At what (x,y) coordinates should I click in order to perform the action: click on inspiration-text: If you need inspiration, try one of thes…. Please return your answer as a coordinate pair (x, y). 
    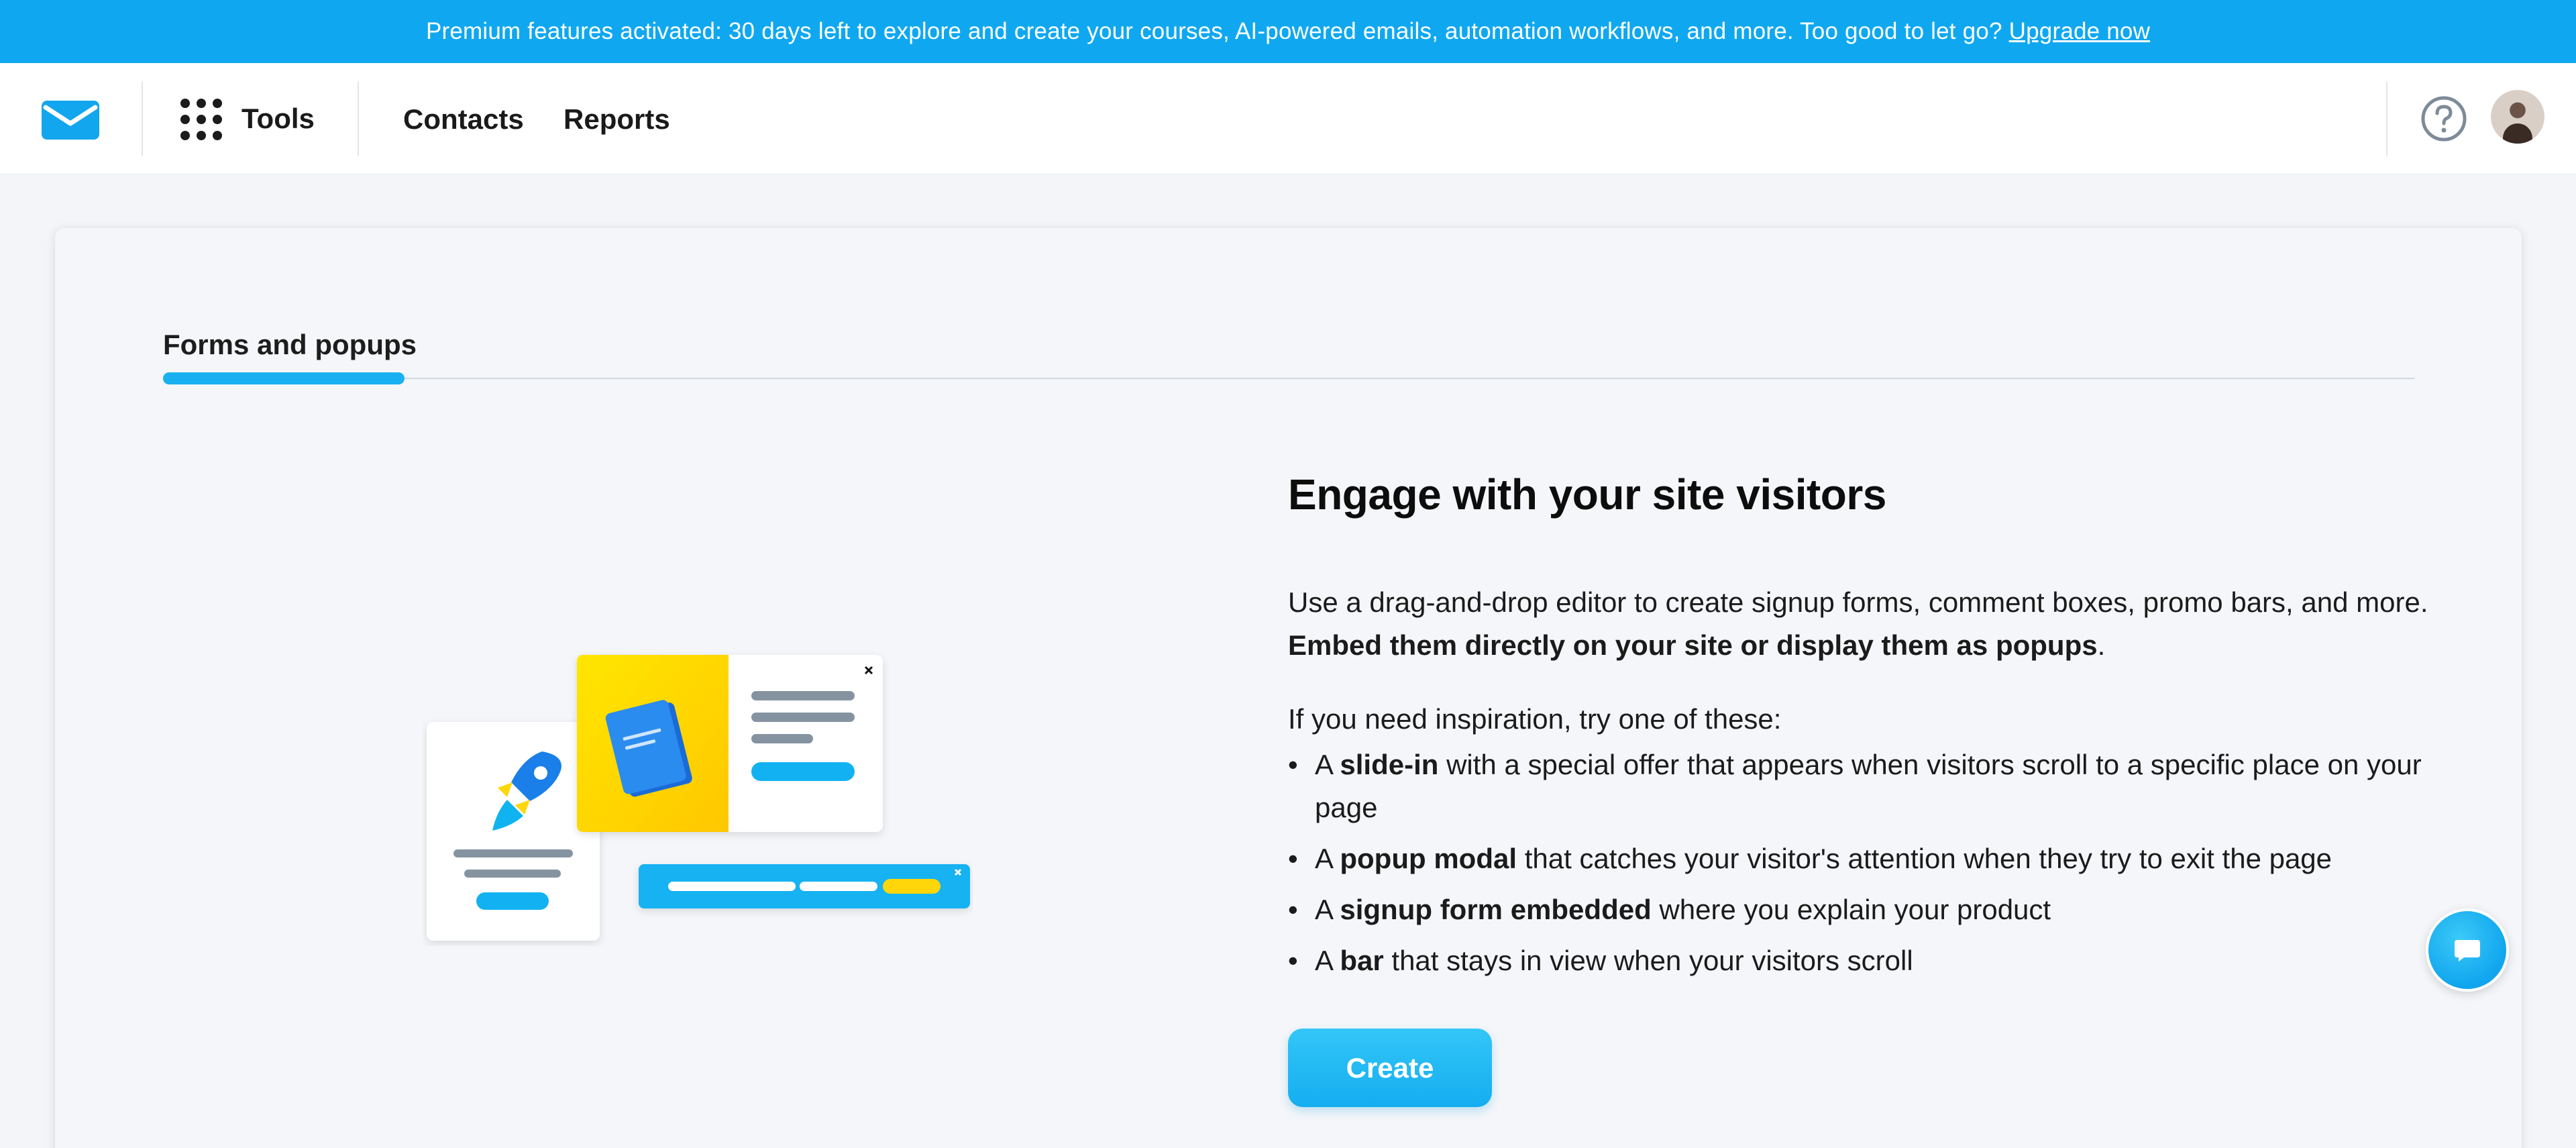
    Looking at the image, I should click on (1535, 719).